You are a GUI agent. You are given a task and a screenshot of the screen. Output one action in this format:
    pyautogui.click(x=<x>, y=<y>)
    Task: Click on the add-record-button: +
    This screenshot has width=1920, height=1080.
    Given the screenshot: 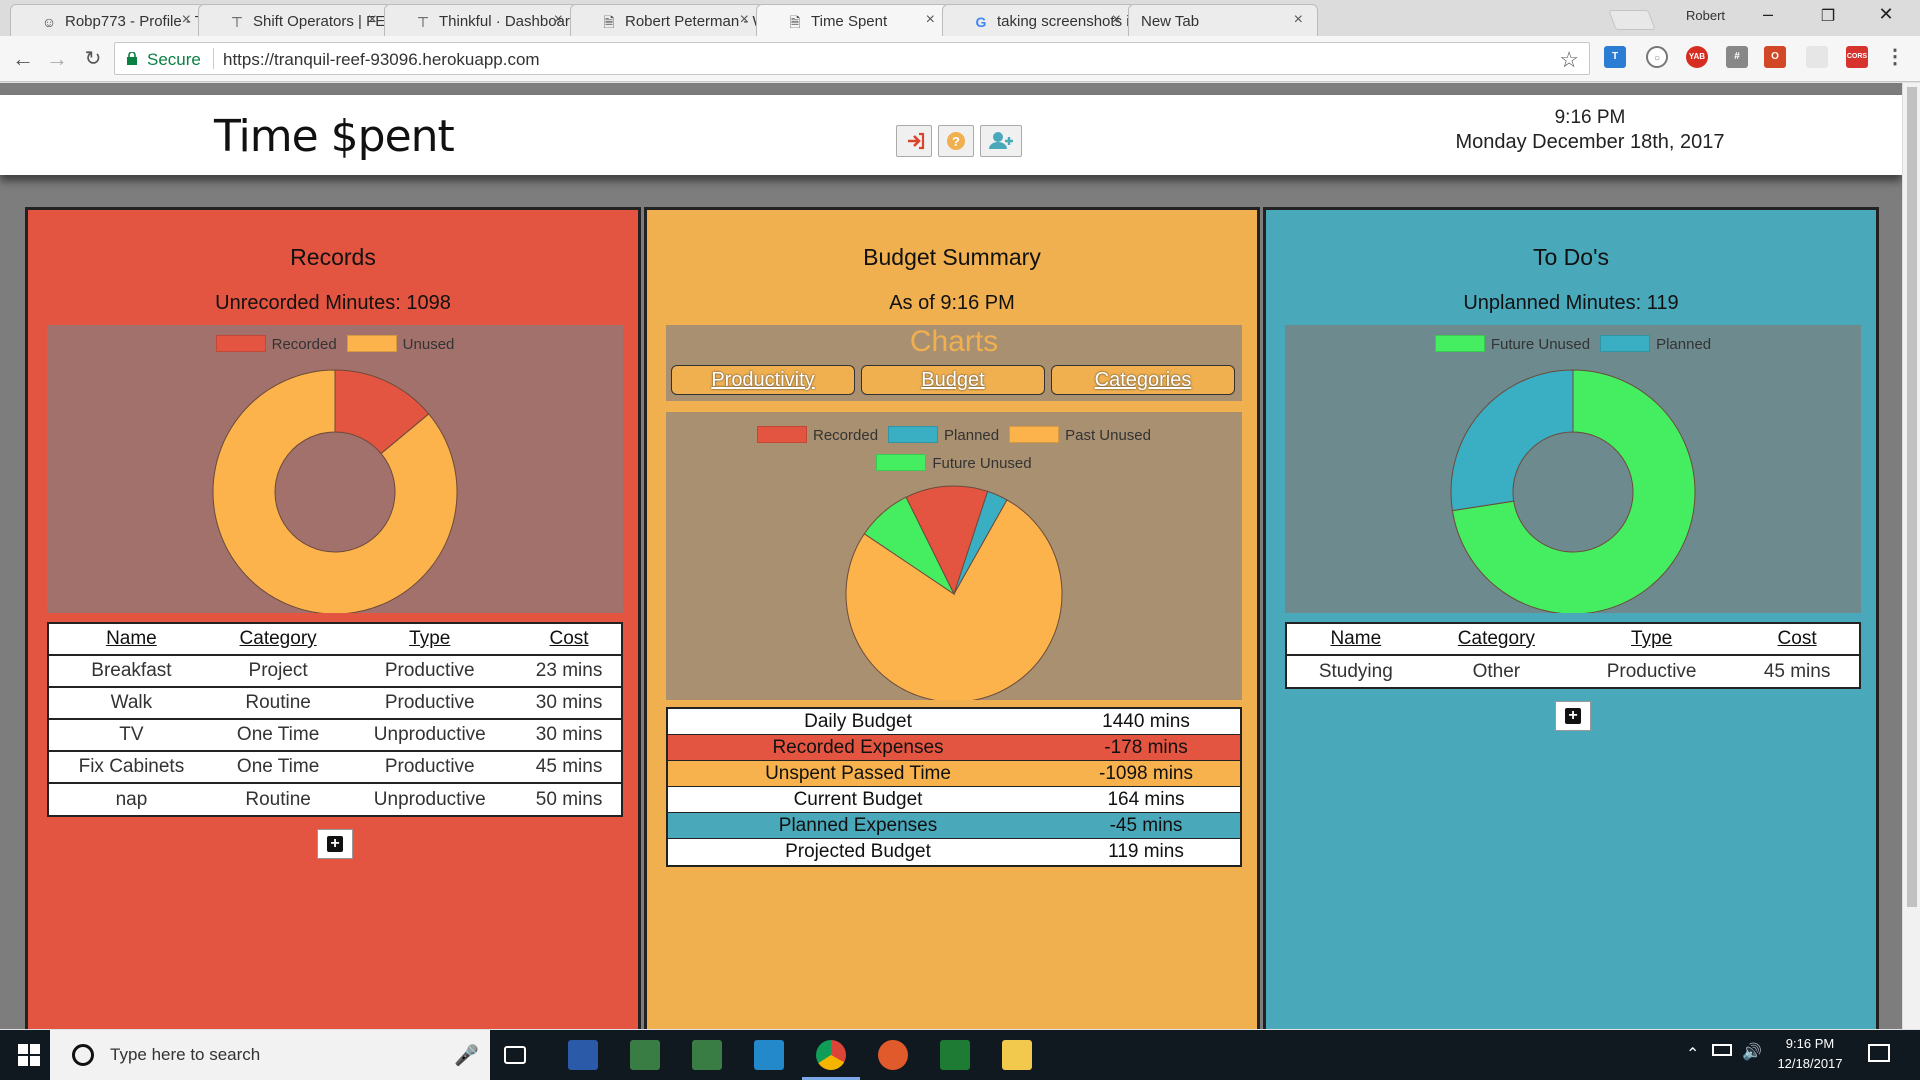 What is the action you would take?
    pyautogui.click(x=335, y=844)
    